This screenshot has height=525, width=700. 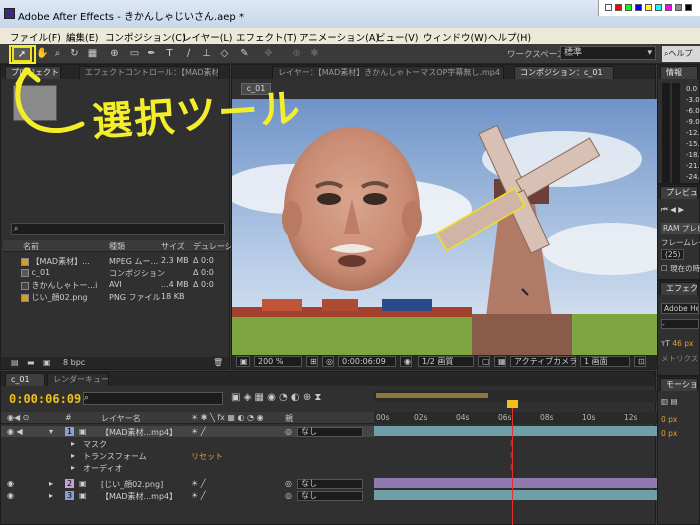 I want to click on tab-effects-presets: エフェクト&, so click(x=679, y=288).